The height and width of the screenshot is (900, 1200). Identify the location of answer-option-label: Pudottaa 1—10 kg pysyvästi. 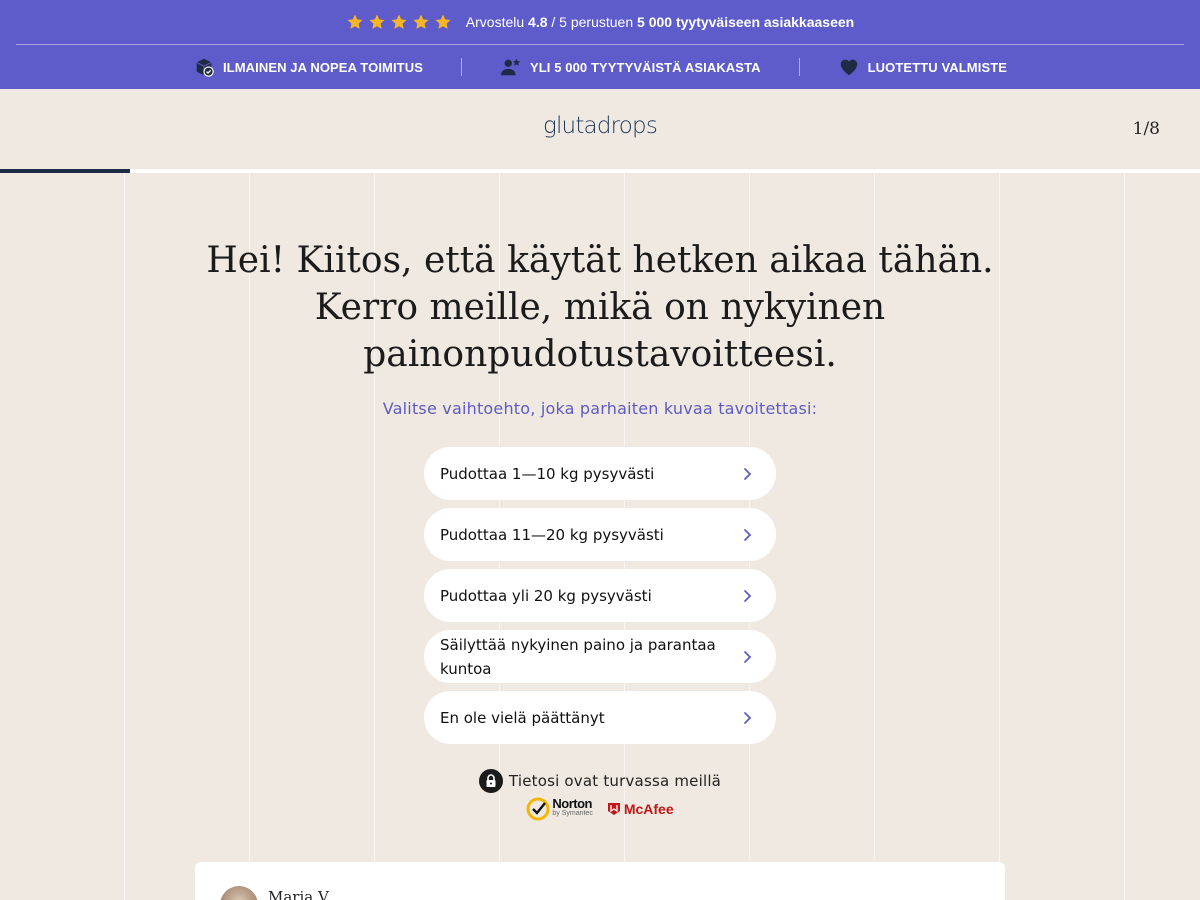
(547, 473).